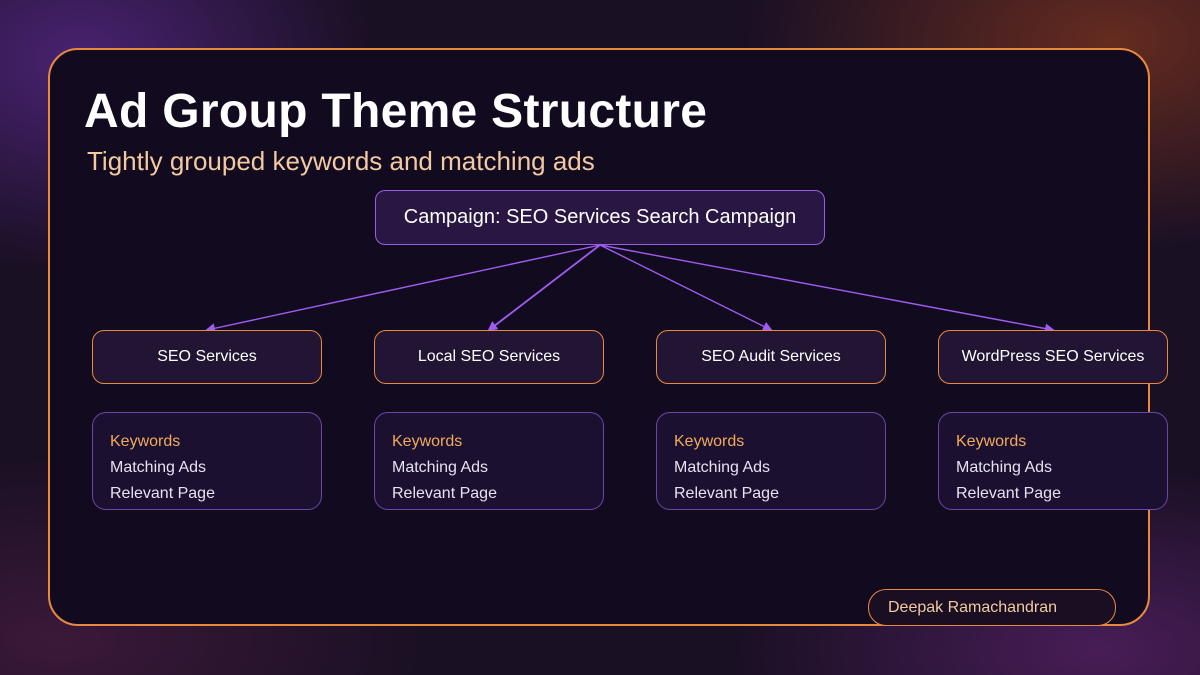 The image size is (1200, 675). I want to click on ad-group-details-wordpress-seo-services: Keywords Matching Ads Relevant Page, so click(1053, 461).